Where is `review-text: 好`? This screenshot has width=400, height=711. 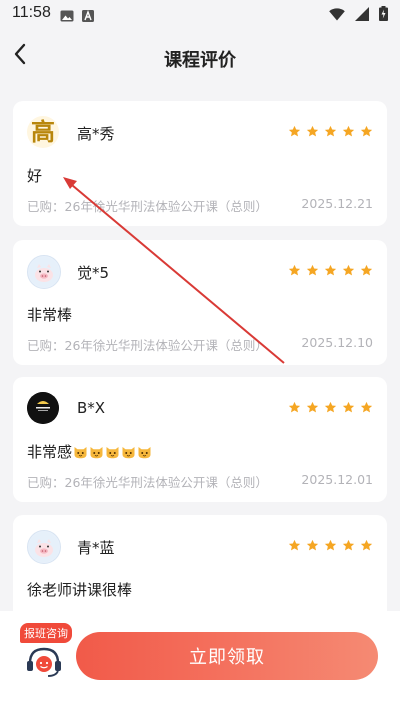 review-text: 好 is located at coordinates (35, 176).